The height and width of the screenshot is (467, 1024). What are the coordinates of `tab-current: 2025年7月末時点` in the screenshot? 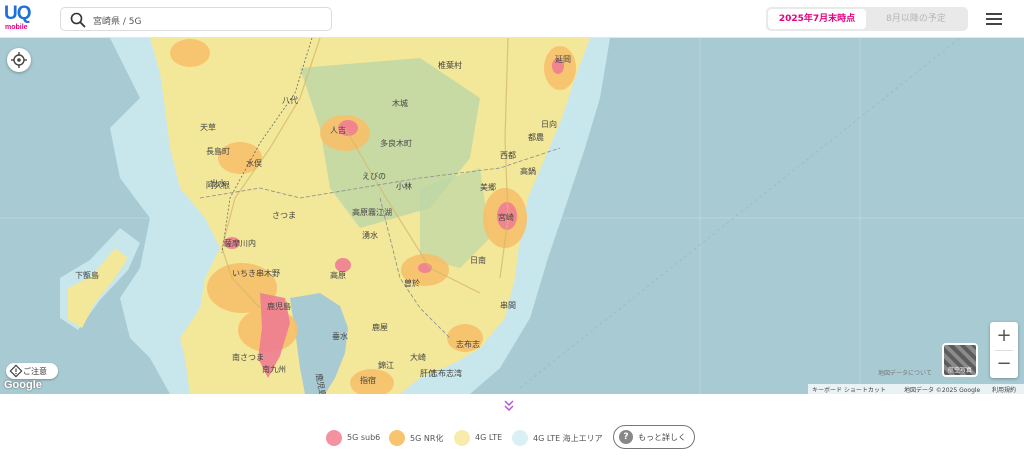 It's located at (817, 19).